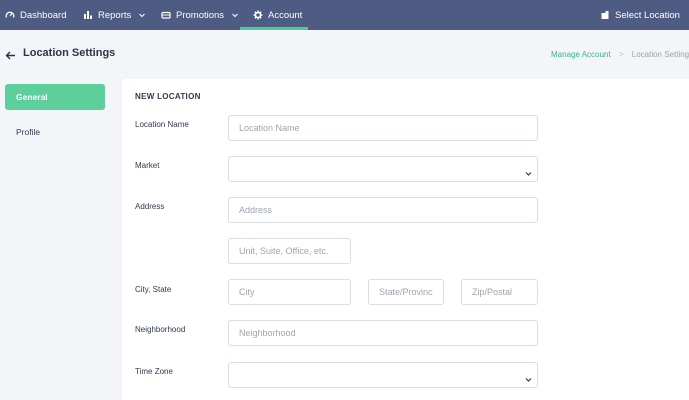 Image resolution: width=689 pixels, height=400 pixels. What do you see at coordinates (32, 97) in the screenshot?
I see `sidebar-item-label: General` at bounding box center [32, 97].